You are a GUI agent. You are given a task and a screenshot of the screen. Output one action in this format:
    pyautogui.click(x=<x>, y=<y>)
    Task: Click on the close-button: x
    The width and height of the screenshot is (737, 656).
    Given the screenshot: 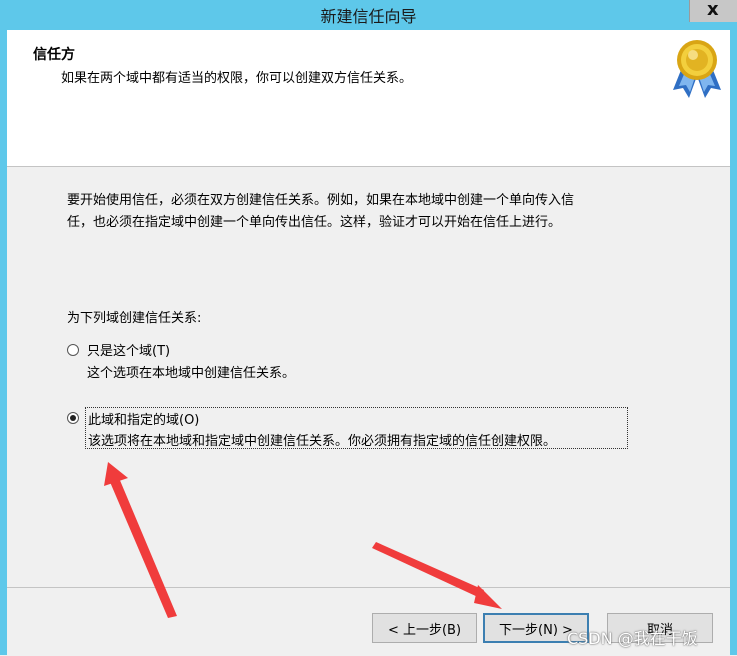 What is the action you would take?
    pyautogui.click(x=713, y=11)
    